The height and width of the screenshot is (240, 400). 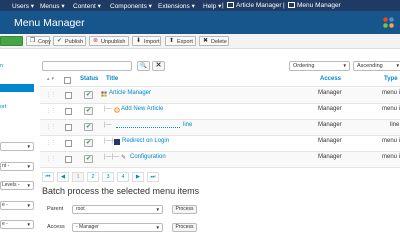 What do you see at coordinates (112, 79) in the screenshot?
I see `title-column-header: Title` at bounding box center [112, 79].